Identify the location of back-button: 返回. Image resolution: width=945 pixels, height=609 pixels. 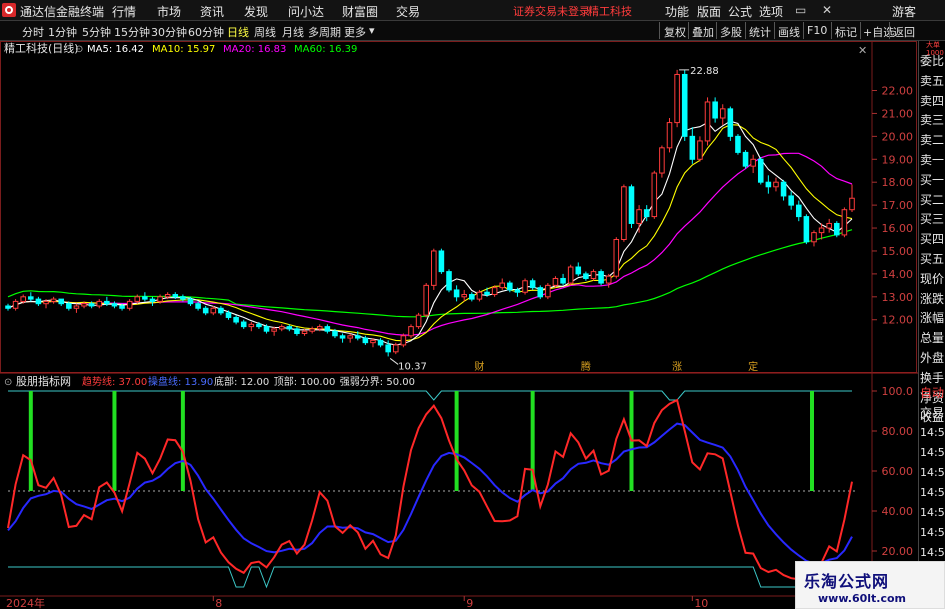
(904, 32).